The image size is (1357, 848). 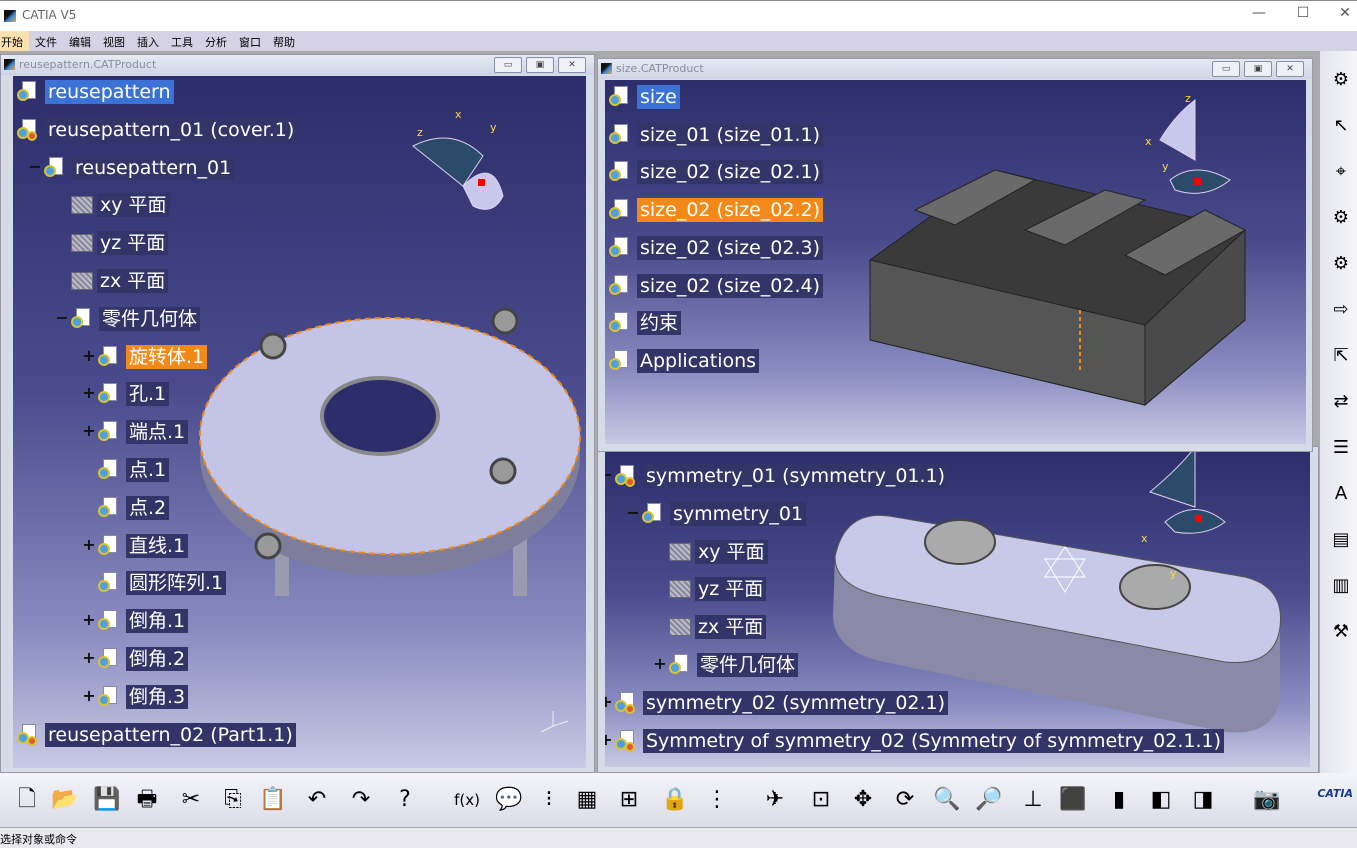 What do you see at coordinates (1341, 404) in the screenshot?
I see `assembly-tool-icon: ⇄` at bounding box center [1341, 404].